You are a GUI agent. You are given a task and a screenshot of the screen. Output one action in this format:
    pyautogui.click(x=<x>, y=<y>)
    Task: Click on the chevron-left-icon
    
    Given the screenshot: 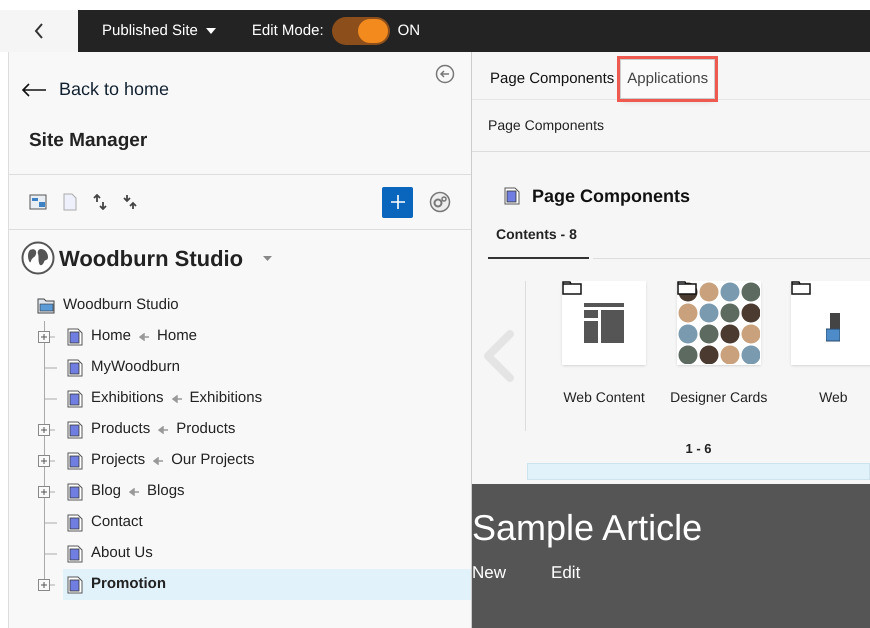 What is the action you would take?
    pyautogui.click(x=39, y=31)
    